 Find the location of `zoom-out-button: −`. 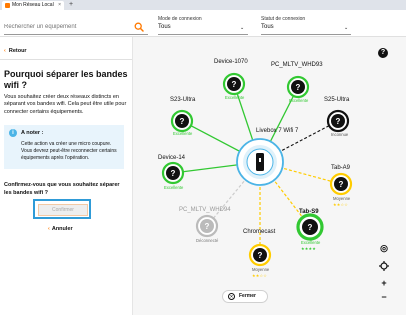

zoom-out-button: − is located at coordinates (384, 297).